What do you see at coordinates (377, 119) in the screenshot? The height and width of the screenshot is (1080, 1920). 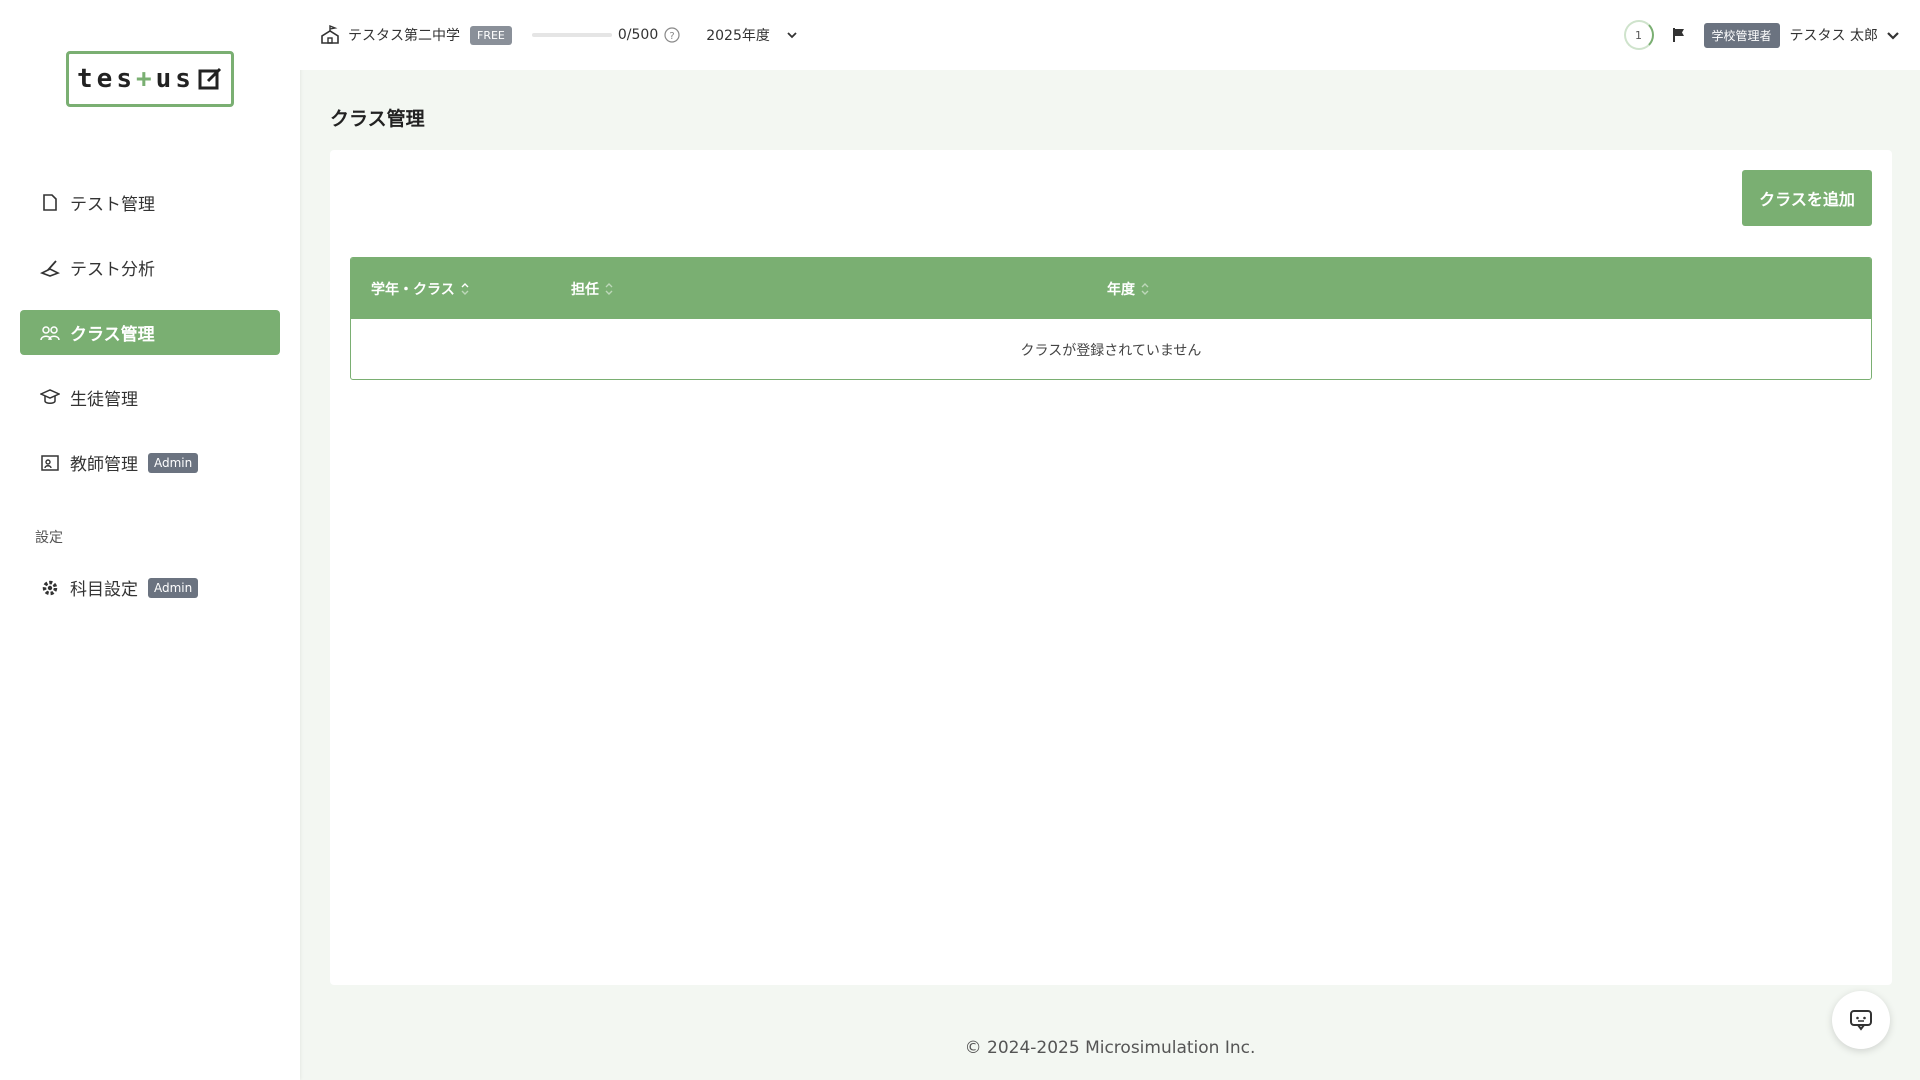 I see `page-title: クラス管理` at bounding box center [377, 119].